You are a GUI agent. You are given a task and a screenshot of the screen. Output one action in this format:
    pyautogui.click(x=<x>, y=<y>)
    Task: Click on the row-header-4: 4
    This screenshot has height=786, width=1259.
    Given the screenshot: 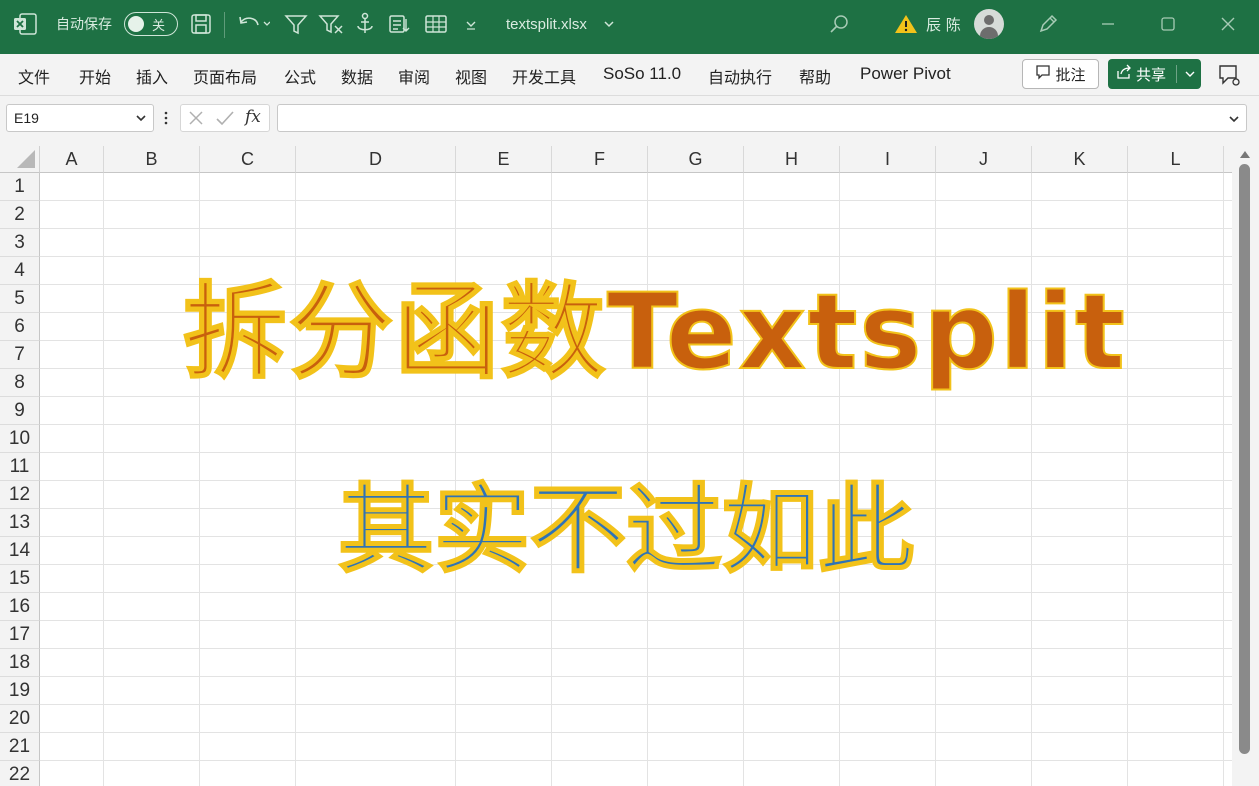 What is the action you would take?
    pyautogui.click(x=20, y=271)
    